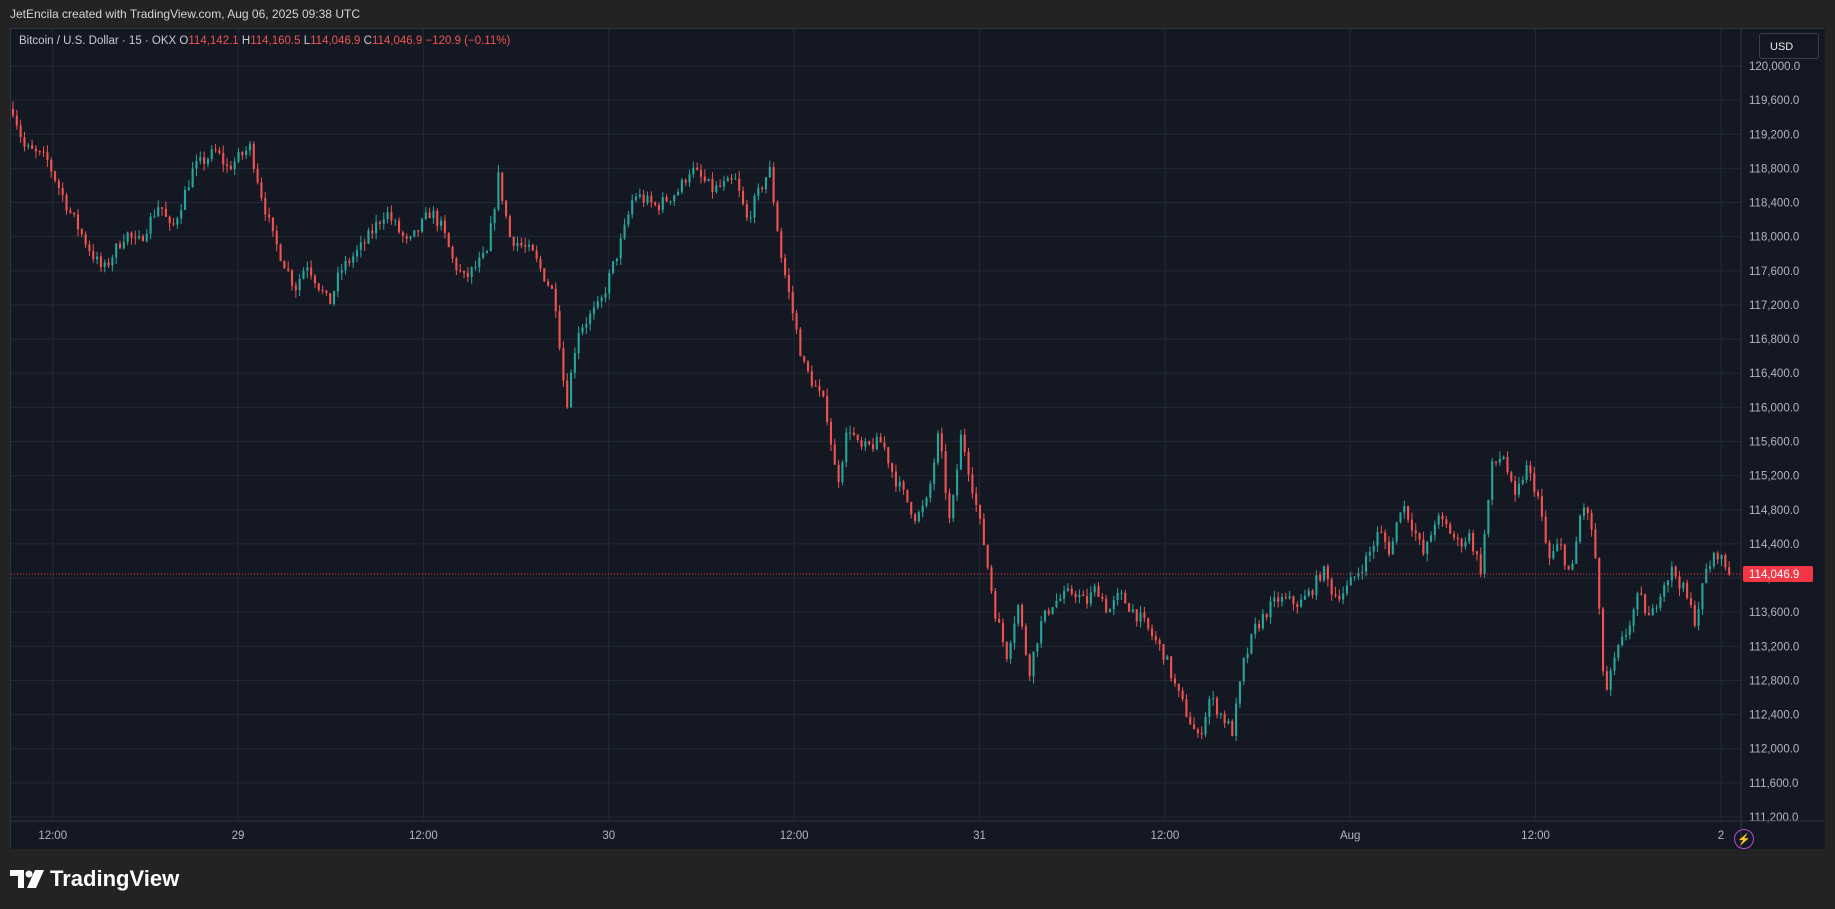 The height and width of the screenshot is (909, 1835). Describe the element at coordinates (1774, 306) in the screenshot. I see `y-tick-label: 117,200.0` at that location.